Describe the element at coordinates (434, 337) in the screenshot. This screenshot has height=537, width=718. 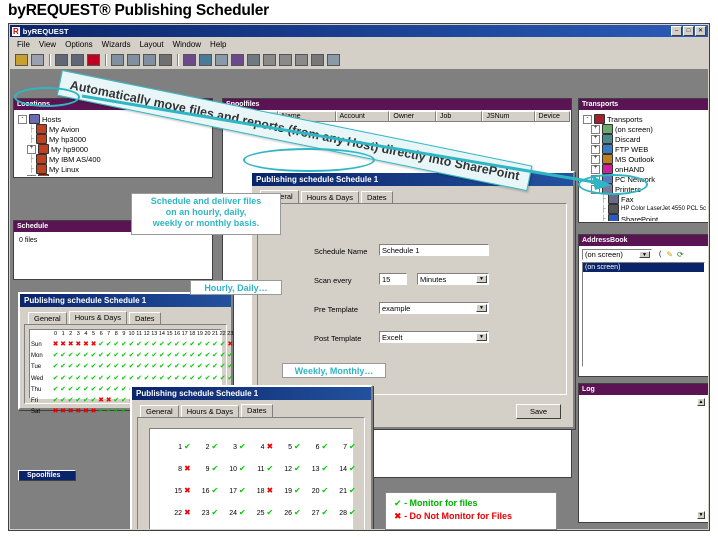
I see `post-template-select: Excelt ▼` at that location.